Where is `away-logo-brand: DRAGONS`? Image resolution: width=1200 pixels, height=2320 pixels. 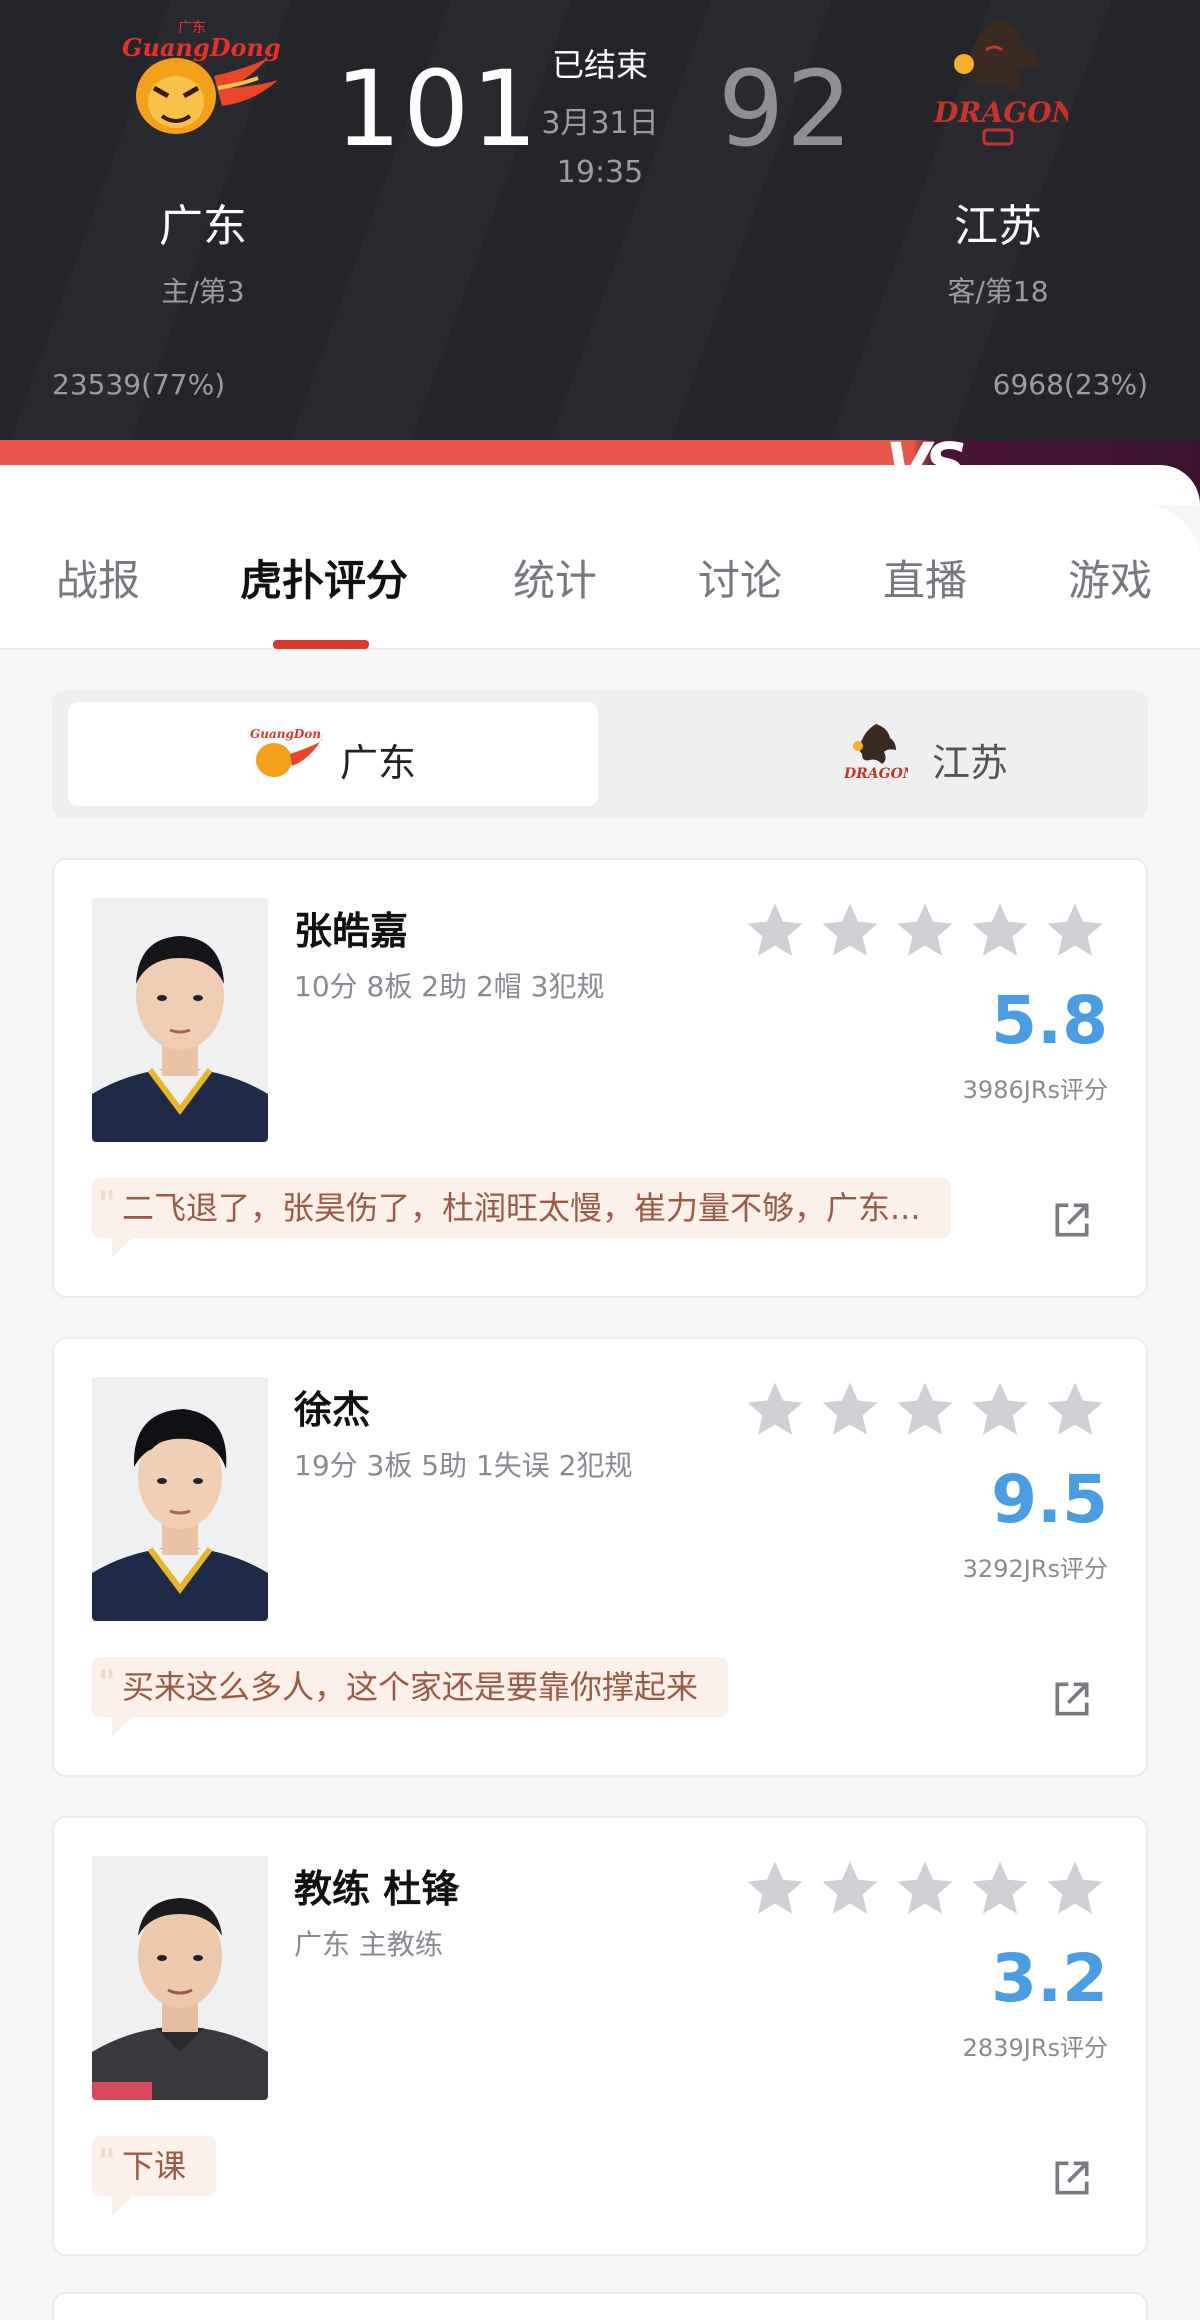 away-logo-brand: DRAGONS is located at coordinates (1000, 112).